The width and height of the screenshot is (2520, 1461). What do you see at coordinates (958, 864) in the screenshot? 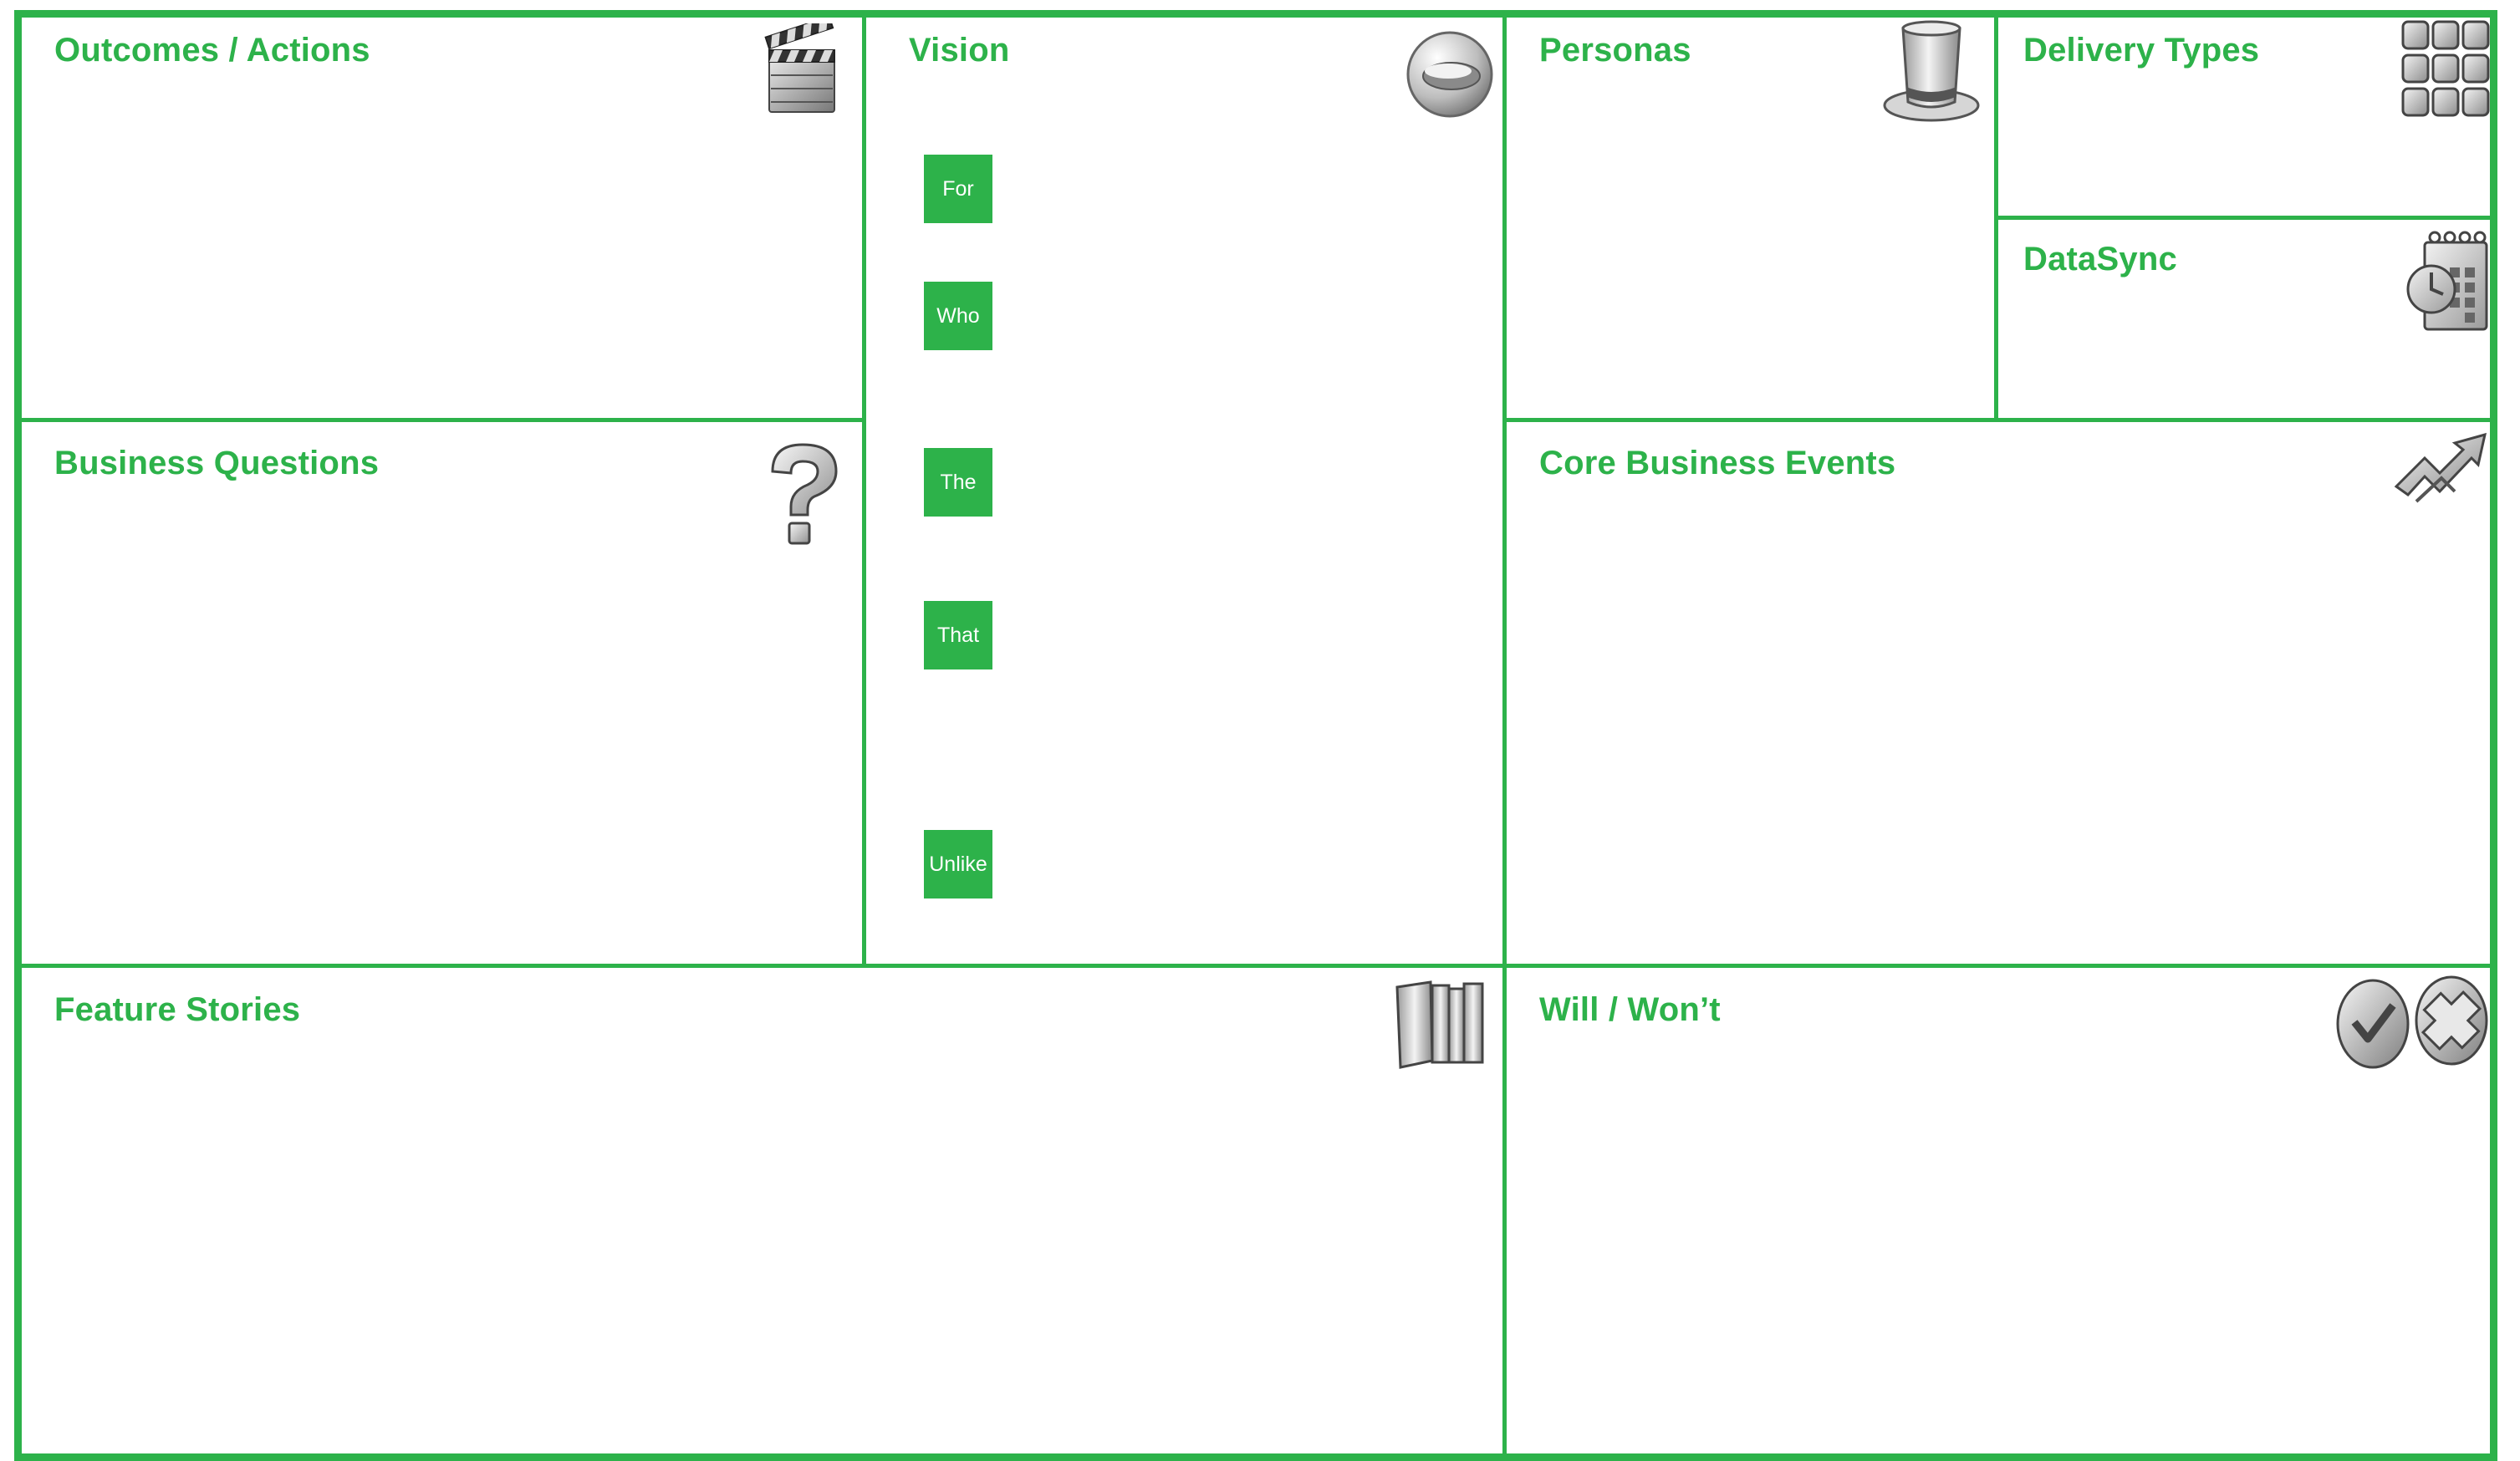
I see `vision-prompt-unlike: Unlike` at bounding box center [958, 864].